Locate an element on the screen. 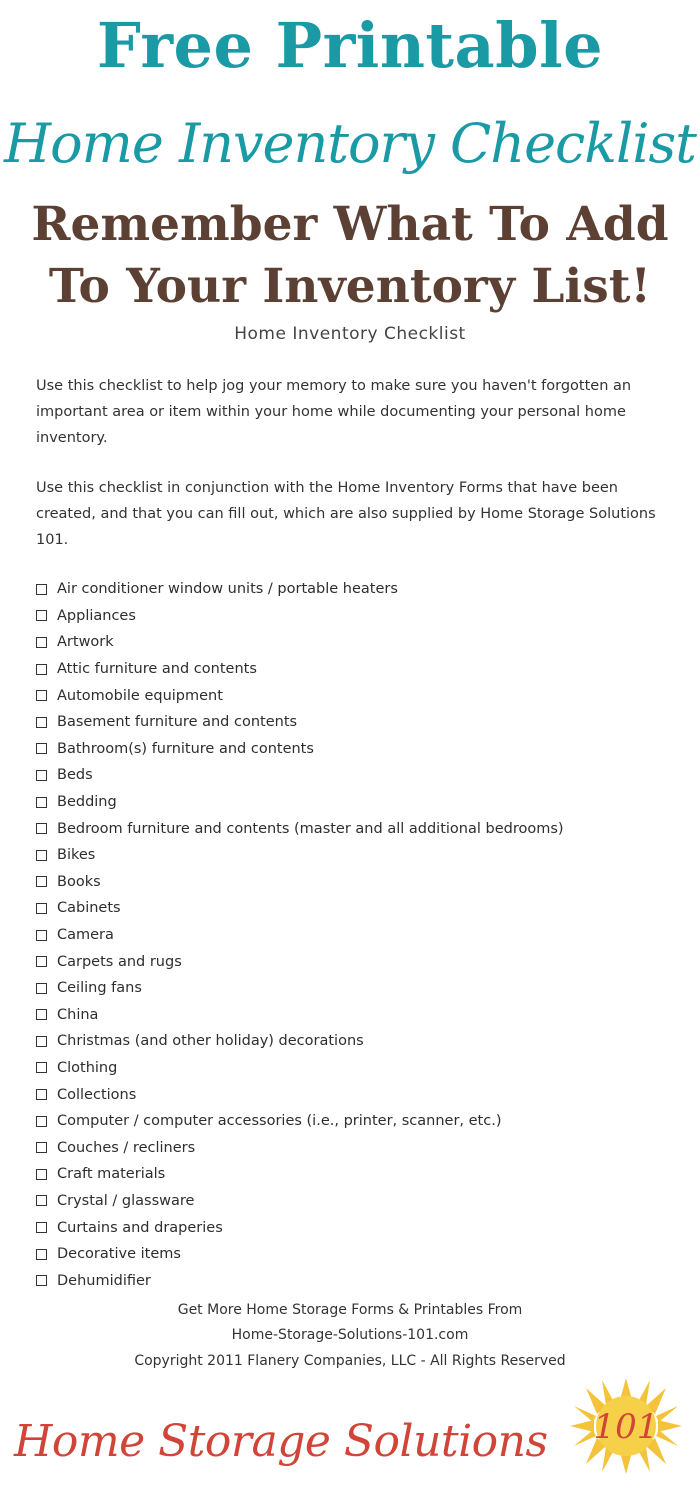 The height and width of the screenshot is (1494, 700). checklist-item-label: Bikes is located at coordinates (76, 855).